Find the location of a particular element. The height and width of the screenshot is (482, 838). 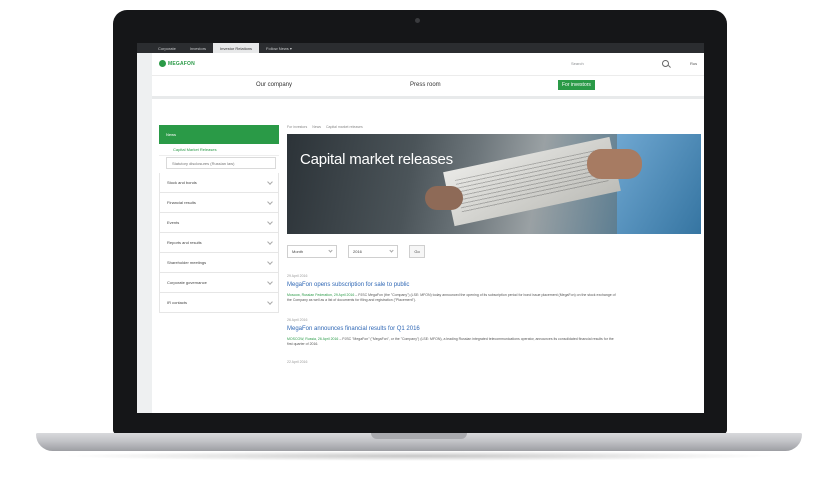

sidebar-item: IR contacts is located at coordinates (219, 303).